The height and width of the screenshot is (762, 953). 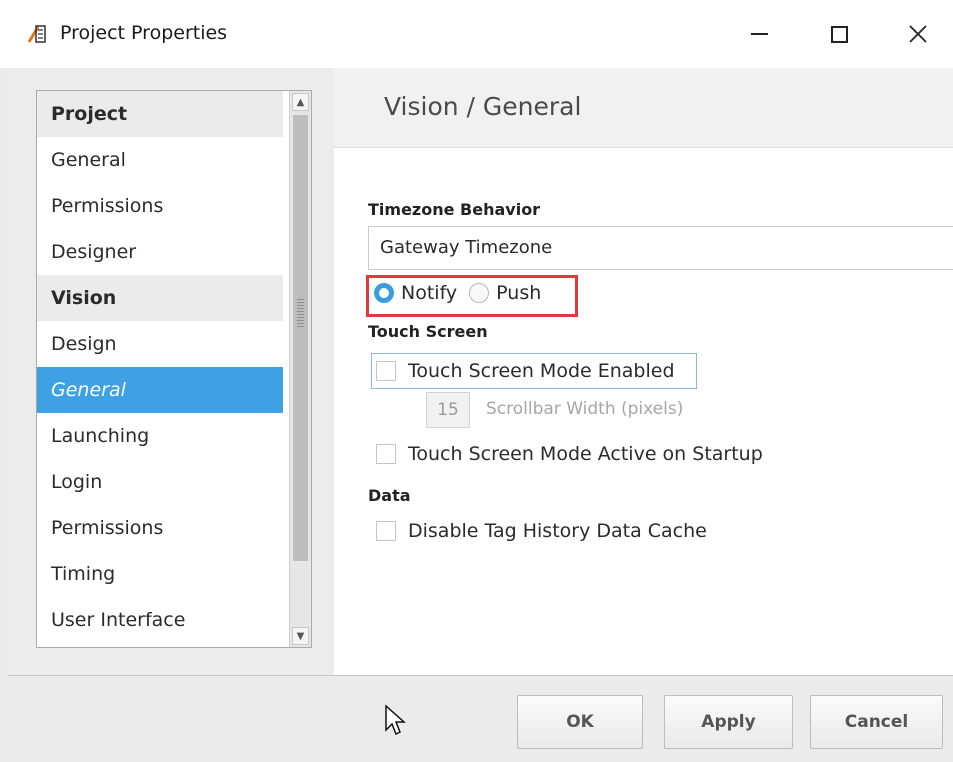 What do you see at coordinates (160, 620) in the screenshot?
I see `tree-item-user-interface: User Interface` at bounding box center [160, 620].